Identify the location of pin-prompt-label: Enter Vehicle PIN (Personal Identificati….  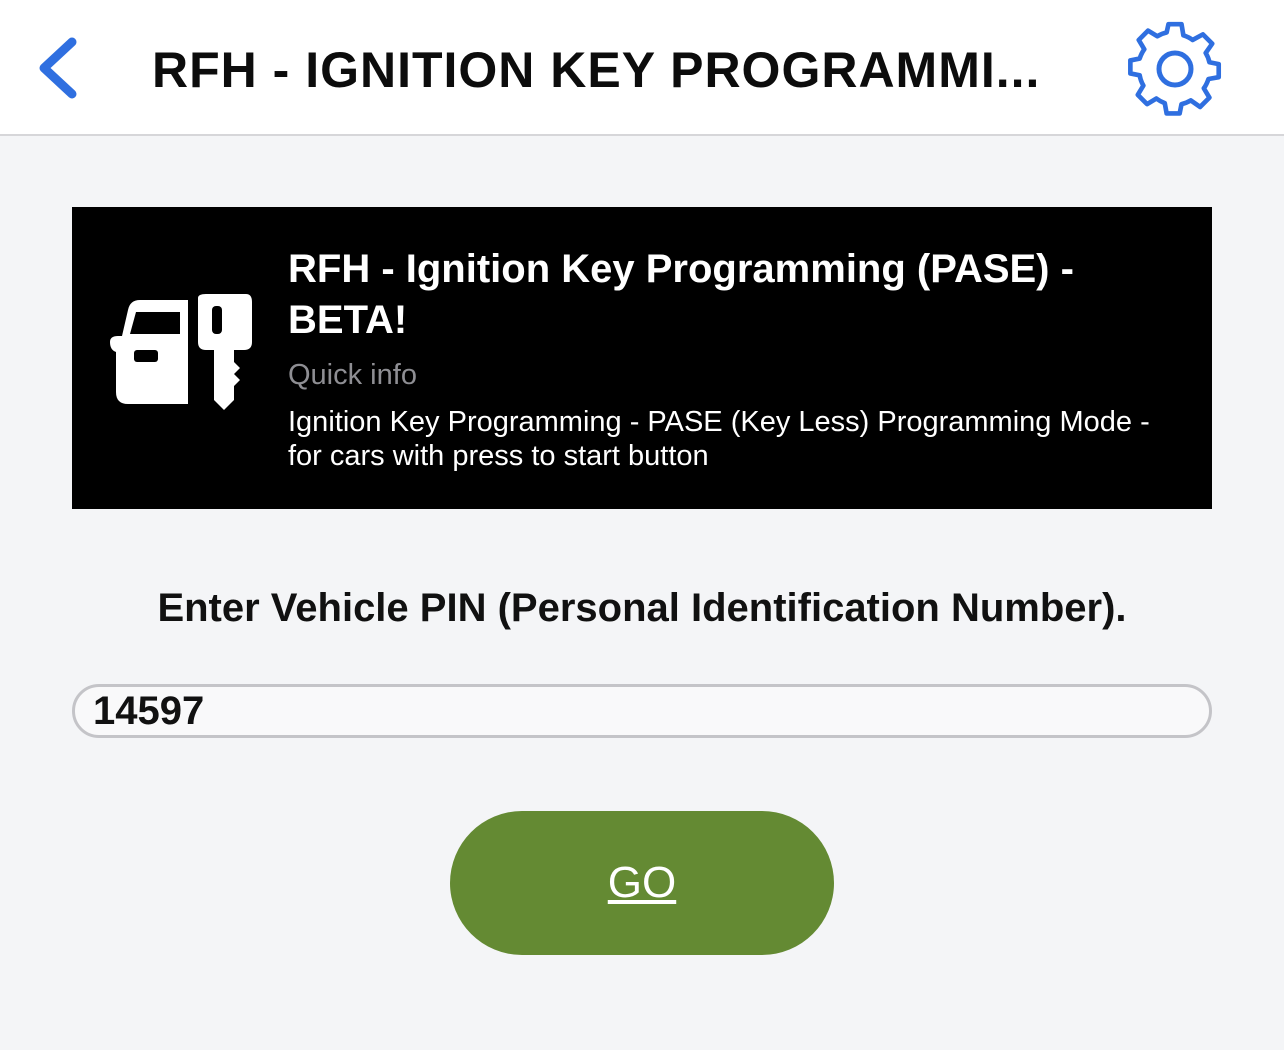
(642, 608).